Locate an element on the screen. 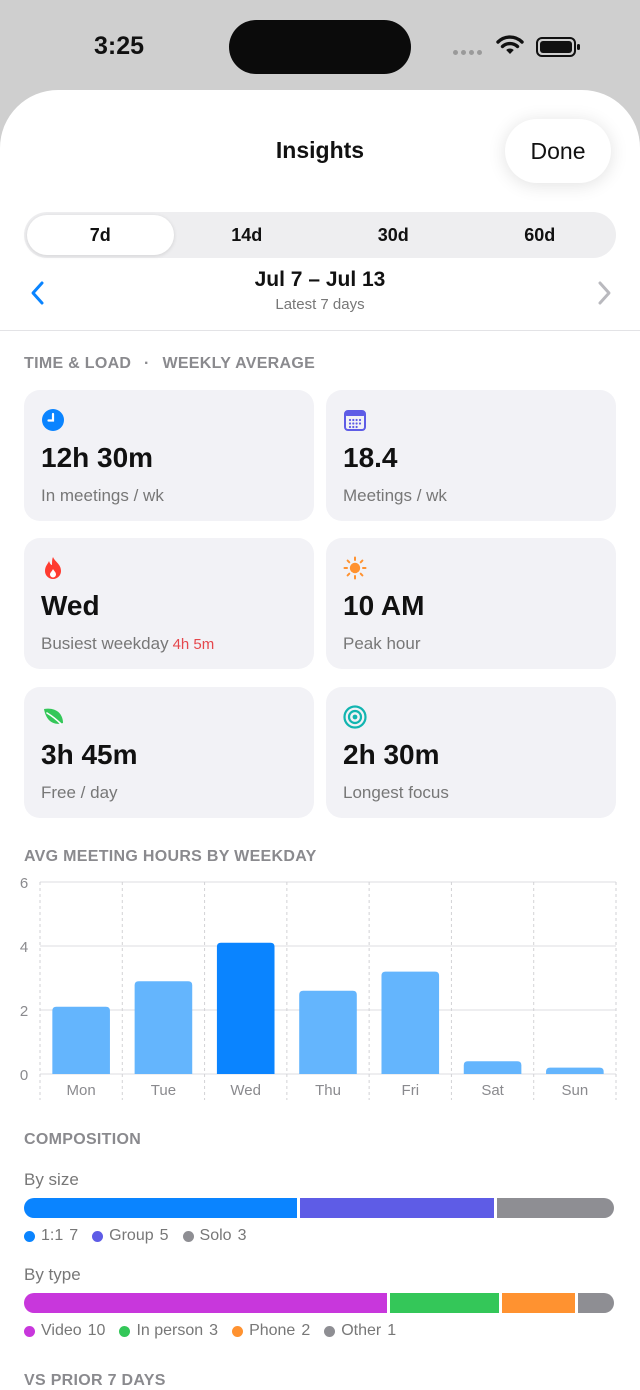  segment-14d: 14d is located at coordinates (247, 235).